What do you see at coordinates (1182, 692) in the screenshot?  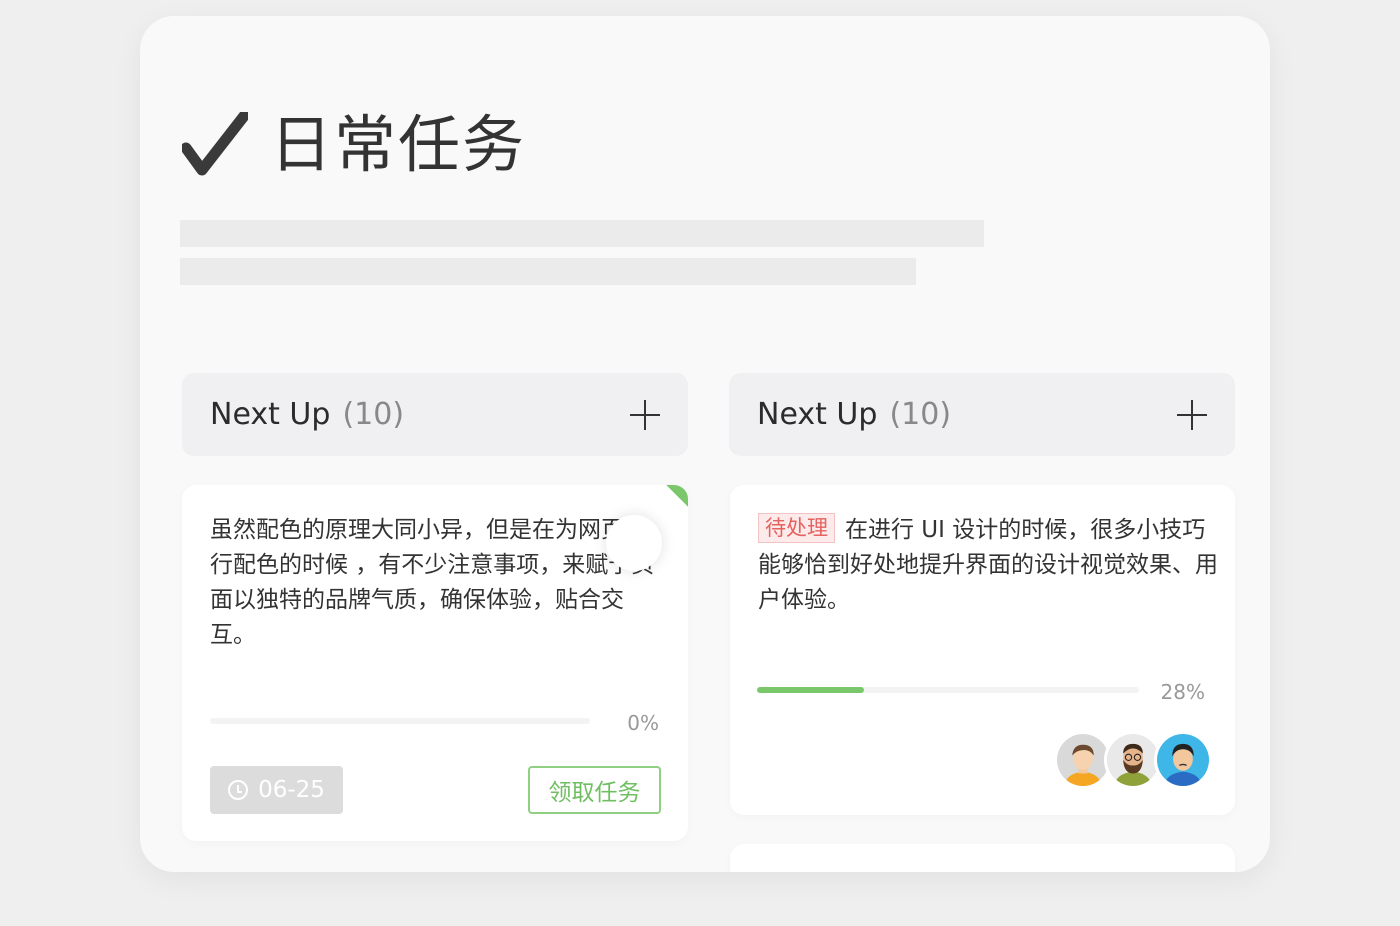 I see `progress-percent: 28%` at bounding box center [1182, 692].